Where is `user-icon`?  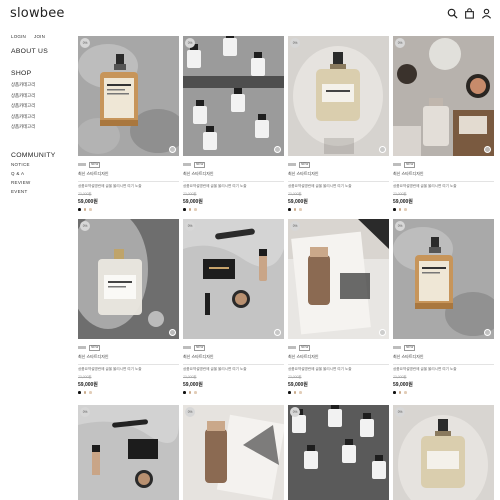
user-icon is located at coordinates (486, 13).